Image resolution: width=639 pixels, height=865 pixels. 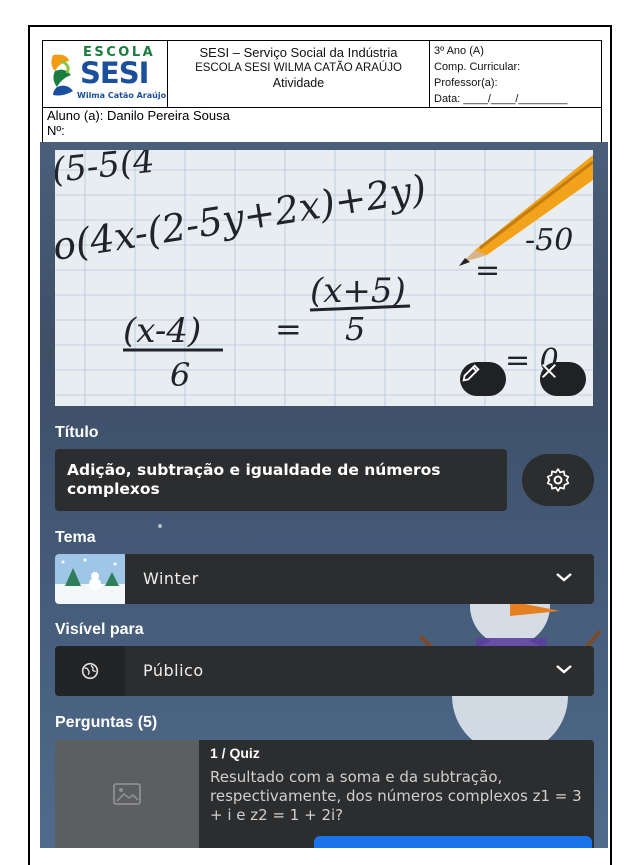 I want to click on subject-label: Comp. Curricular:, so click(x=477, y=67).